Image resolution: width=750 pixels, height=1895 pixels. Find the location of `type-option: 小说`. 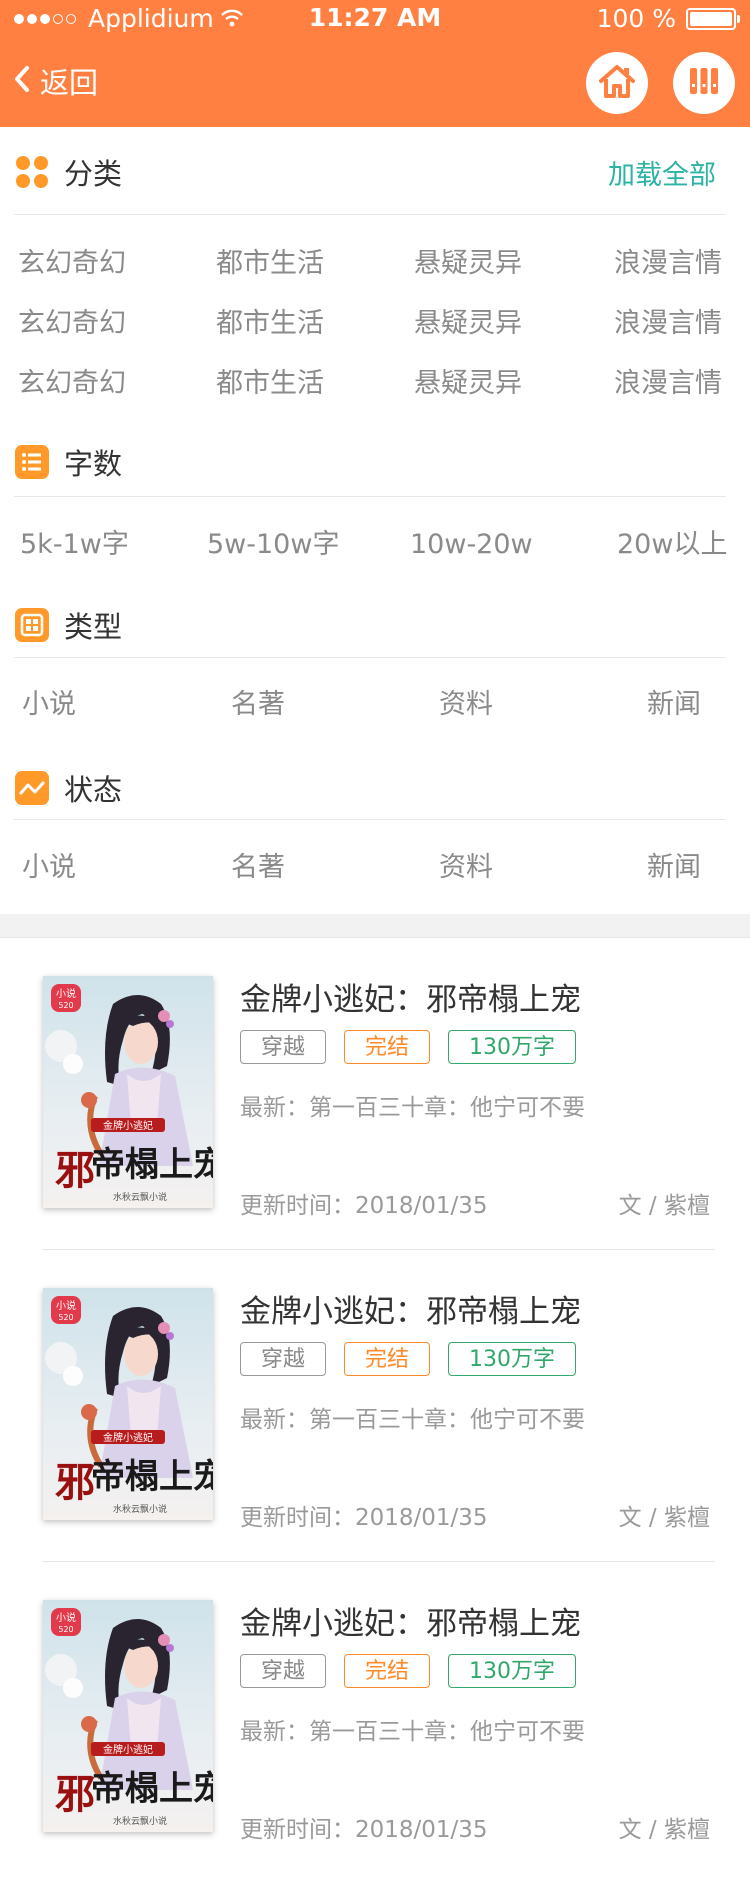

type-option: 小说 is located at coordinates (49, 705).